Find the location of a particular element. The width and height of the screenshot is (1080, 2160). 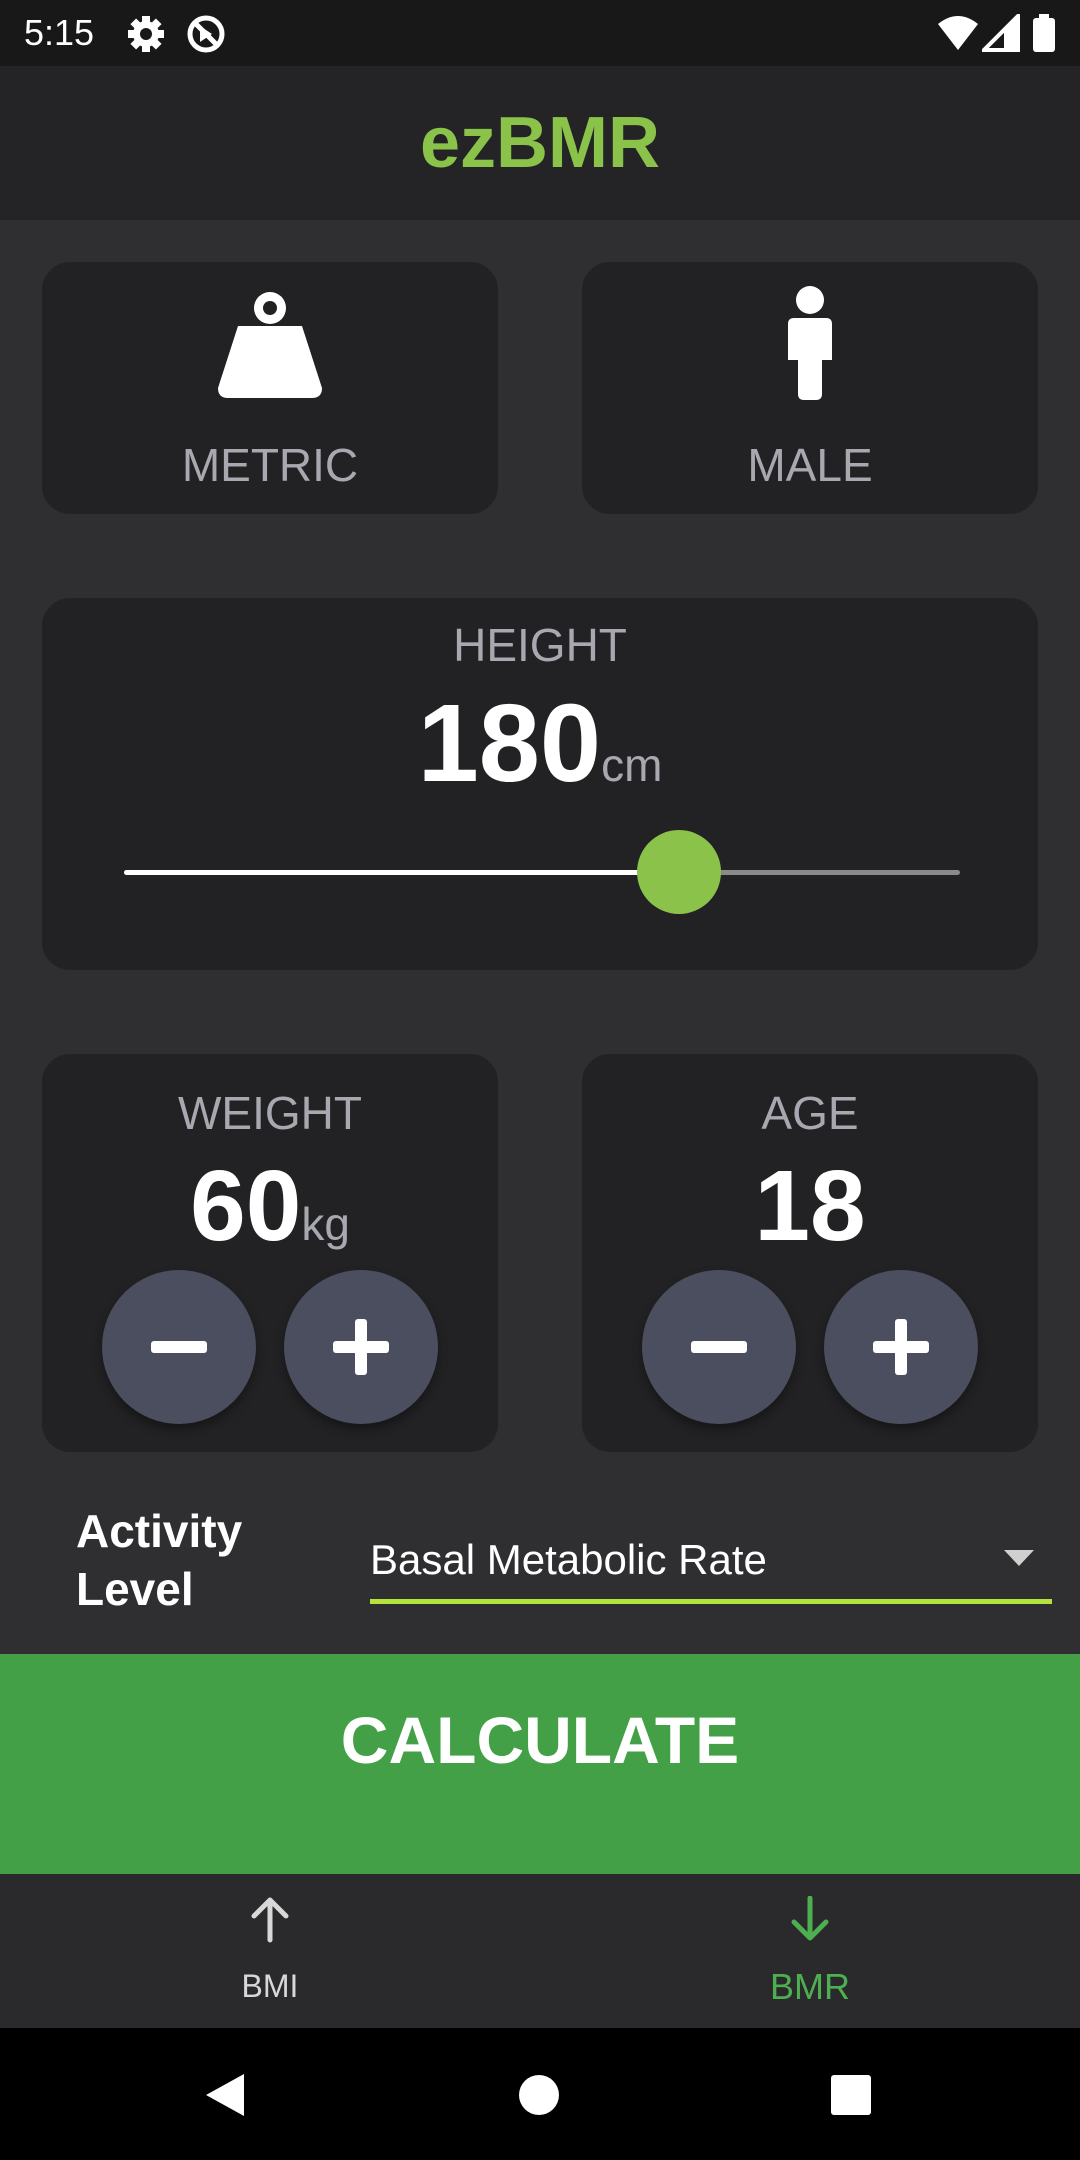

gender-toggle-card: MALE is located at coordinates (810, 388).